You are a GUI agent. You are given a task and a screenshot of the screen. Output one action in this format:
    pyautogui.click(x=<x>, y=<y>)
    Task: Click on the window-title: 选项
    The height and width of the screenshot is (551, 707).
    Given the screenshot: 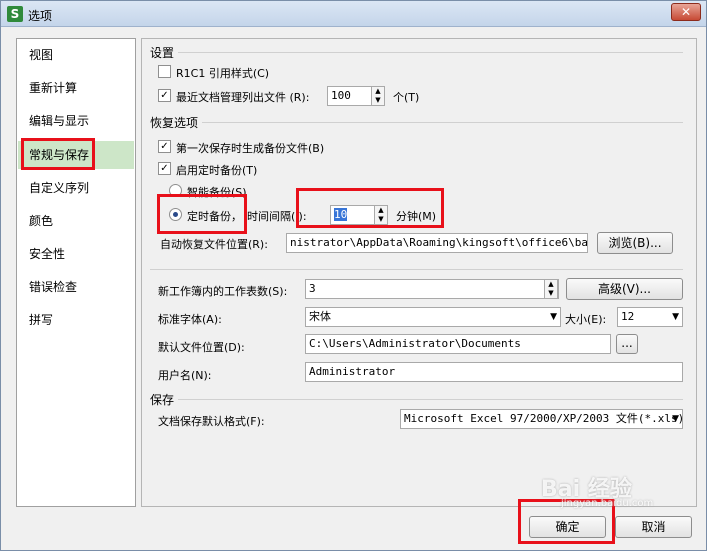 What is the action you would take?
    pyautogui.click(x=40, y=16)
    